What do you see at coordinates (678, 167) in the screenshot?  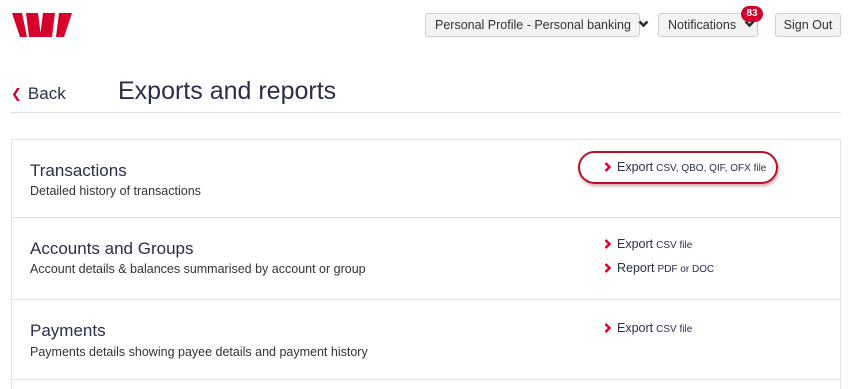 I see `highlight-annotation-ring` at bounding box center [678, 167].